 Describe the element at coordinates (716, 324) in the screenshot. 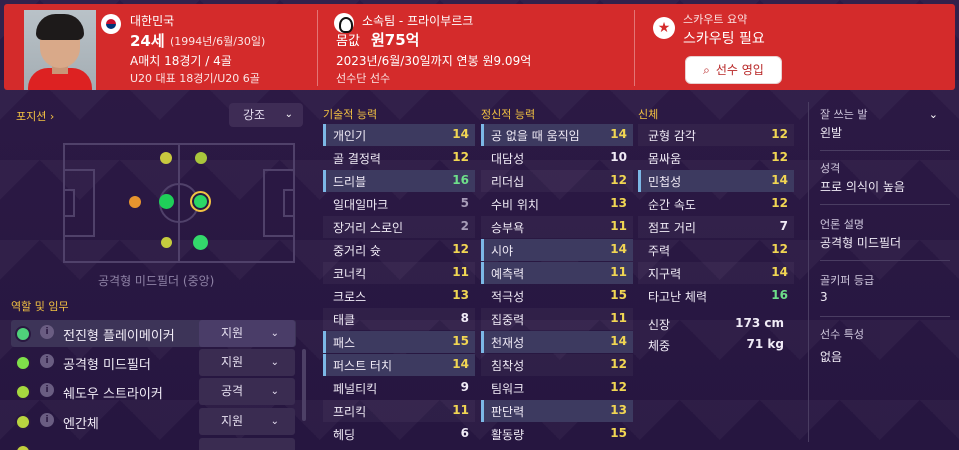

I see `height-row: 신장 173 cm` at that location.